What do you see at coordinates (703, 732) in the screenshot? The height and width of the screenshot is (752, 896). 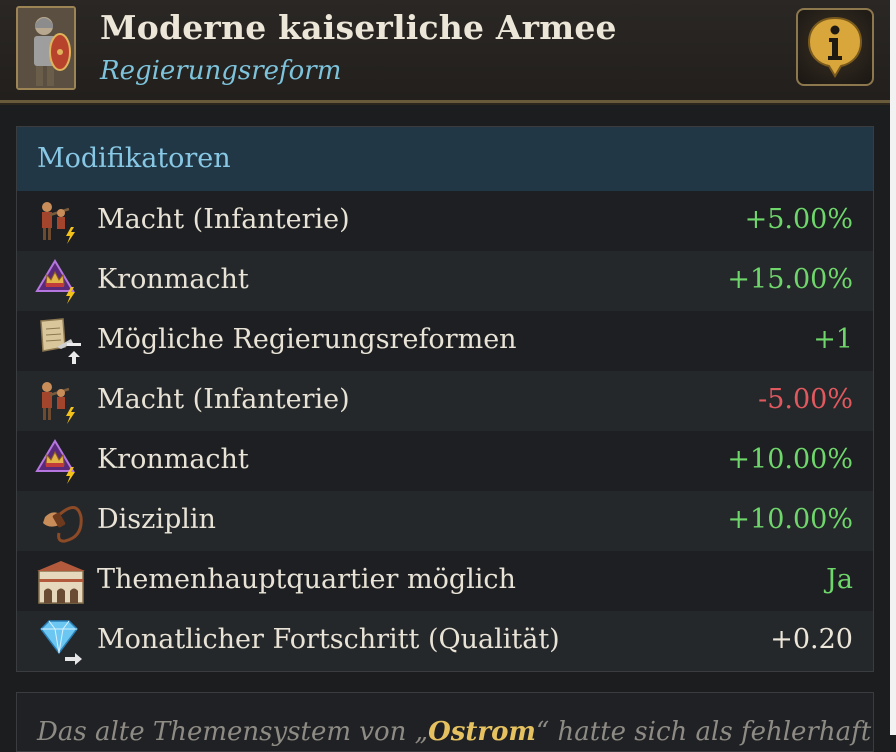 I see `description-after: “ hatte sich als fehlerhaft` at bounding box center [703, 732].